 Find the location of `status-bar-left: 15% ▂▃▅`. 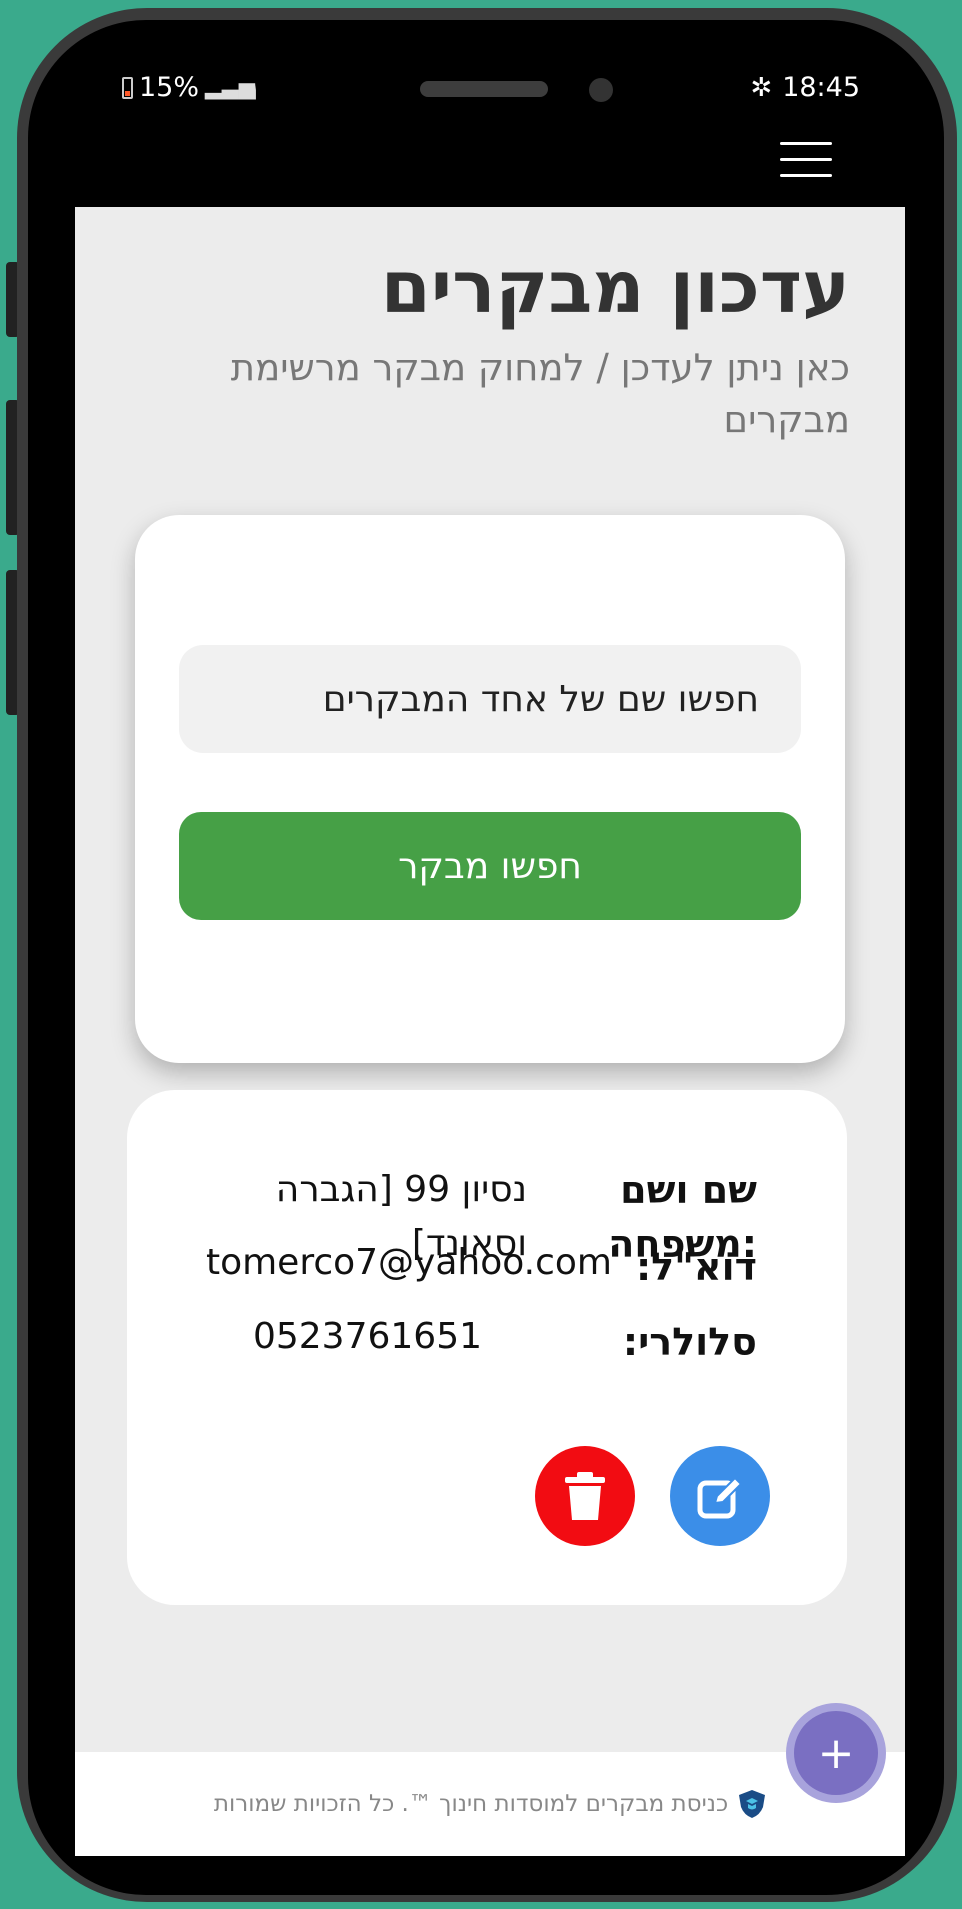

status-bar-left: 15% ▂▃▅ is located at coordinates (189, 87).